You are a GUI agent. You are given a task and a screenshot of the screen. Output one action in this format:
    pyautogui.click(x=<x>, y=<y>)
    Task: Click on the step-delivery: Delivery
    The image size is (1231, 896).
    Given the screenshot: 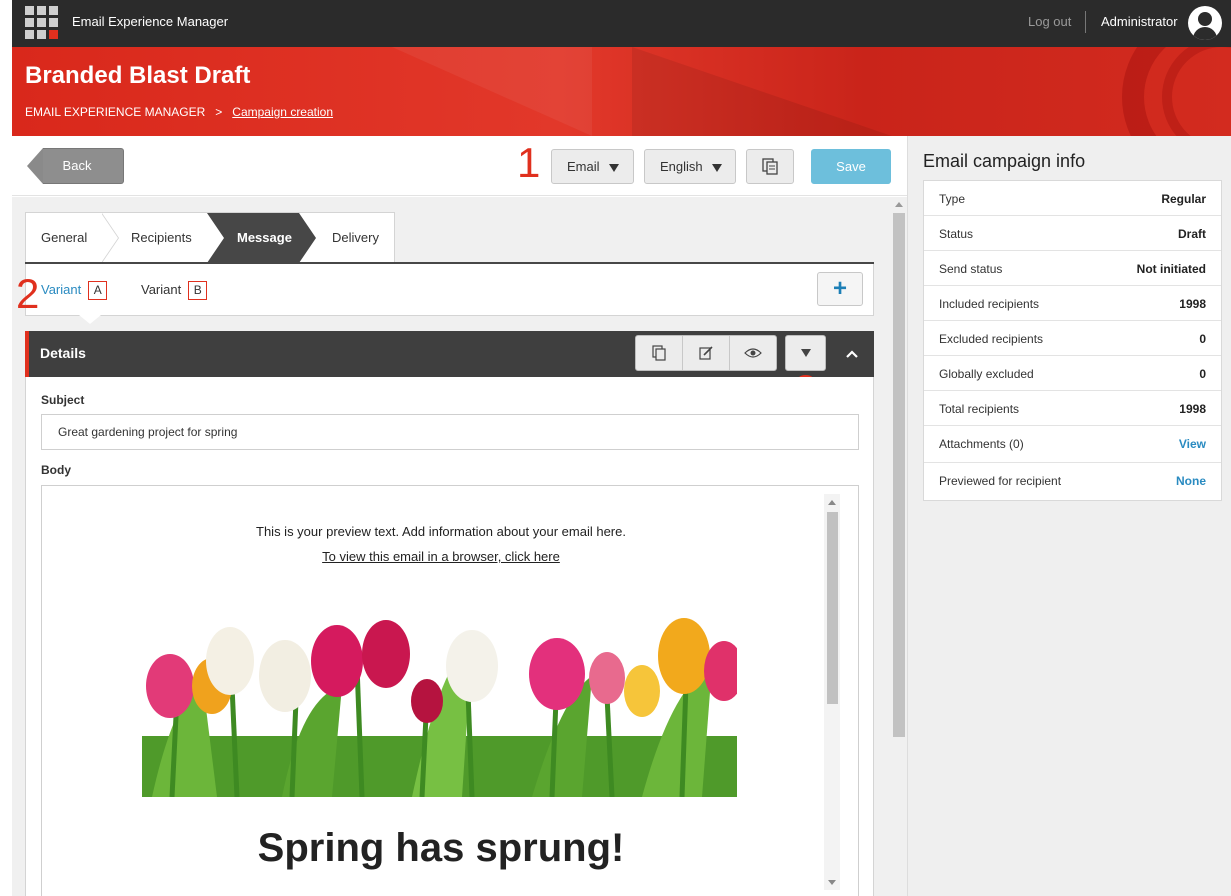 What is the action you would take?
    pyautogui.click(x=355, y=238)
    